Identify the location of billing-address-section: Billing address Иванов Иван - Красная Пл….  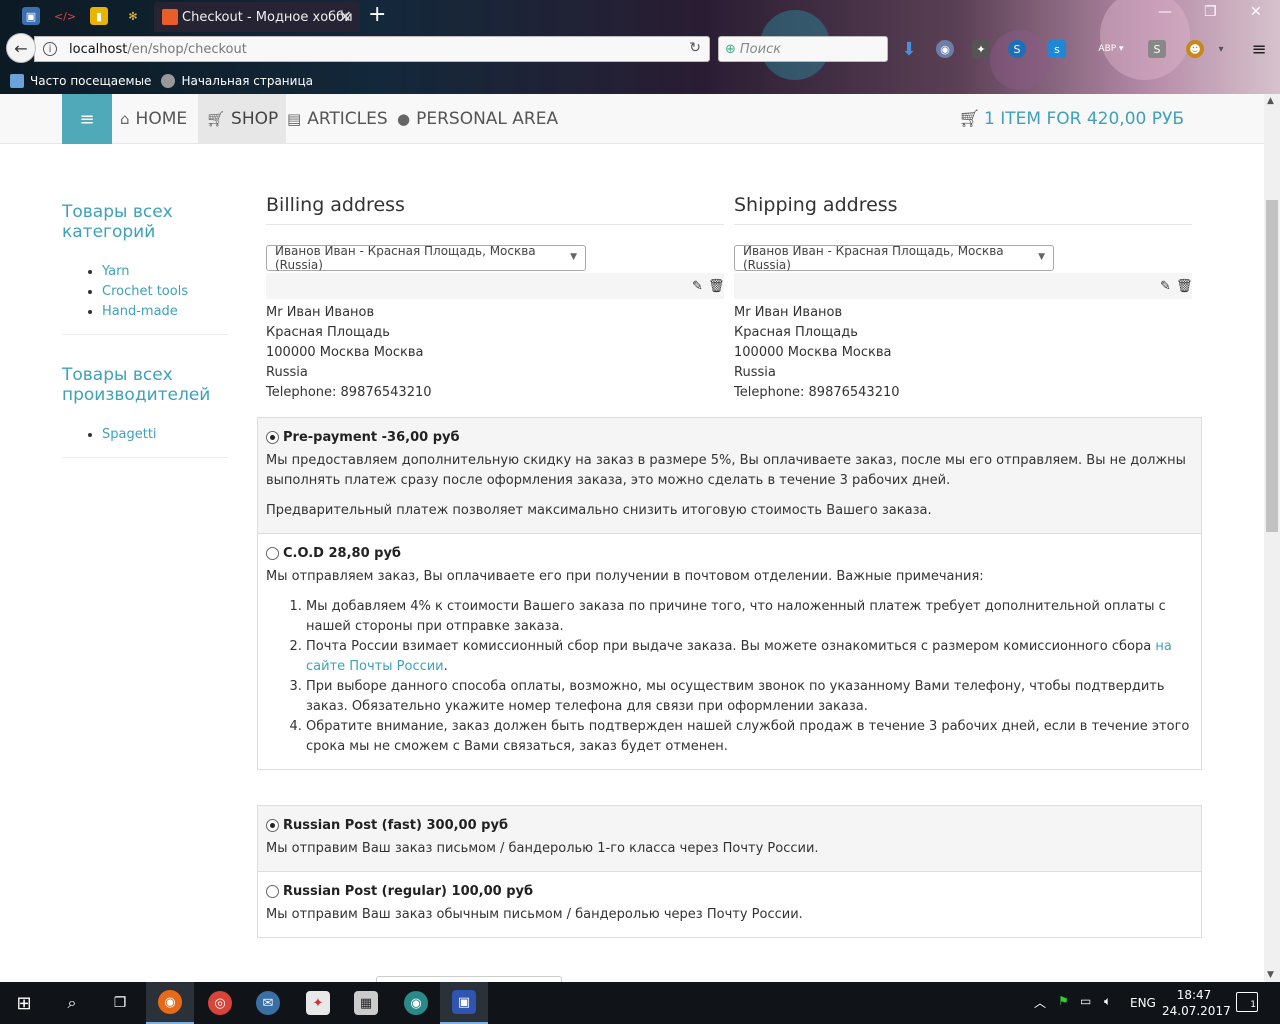
(495, 298).